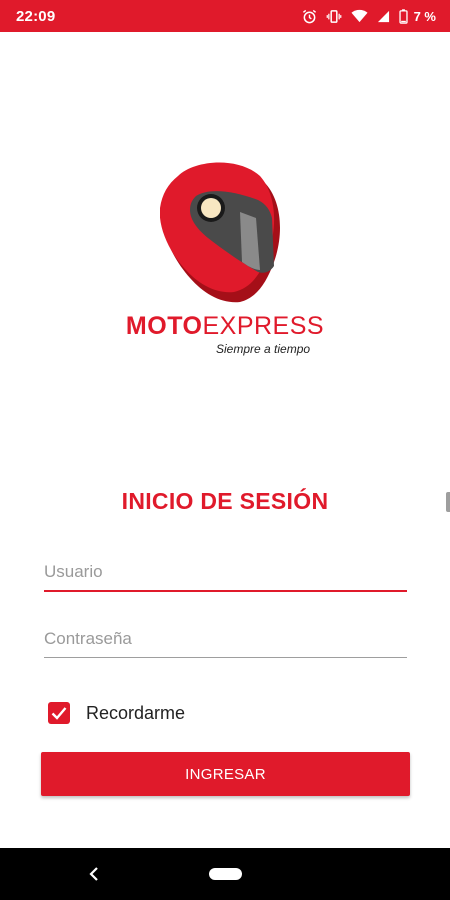 The width and height of the screenshot is (450, 900). Describe the element at coordinates (59, 713) in the screenshot. I see `checkbox-checked-icon` at that location.